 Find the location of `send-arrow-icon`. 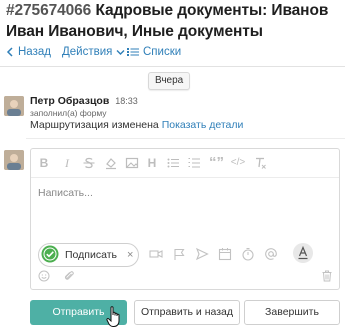

send-arrow-icon is located at coordinates (202, 254).